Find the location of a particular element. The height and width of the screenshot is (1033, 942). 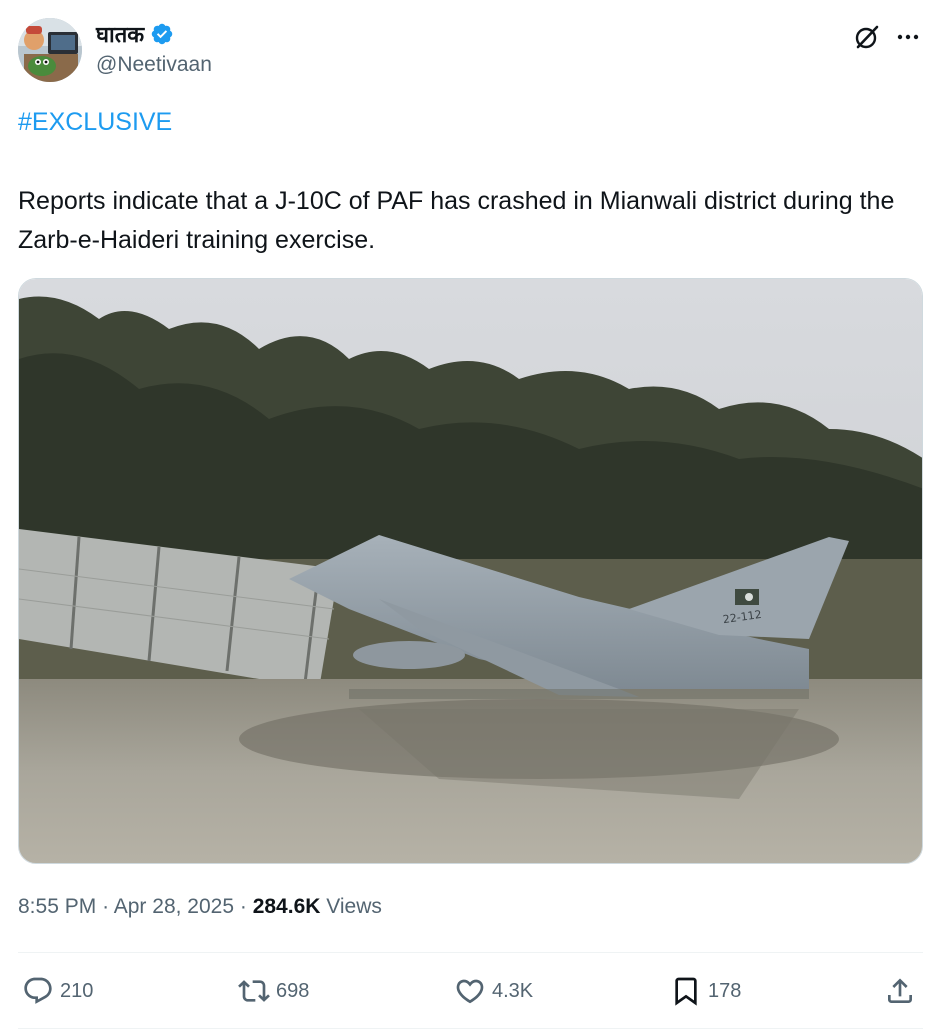

tweet-date: Apr 28, 2025 is located at coordinates (174, 906).